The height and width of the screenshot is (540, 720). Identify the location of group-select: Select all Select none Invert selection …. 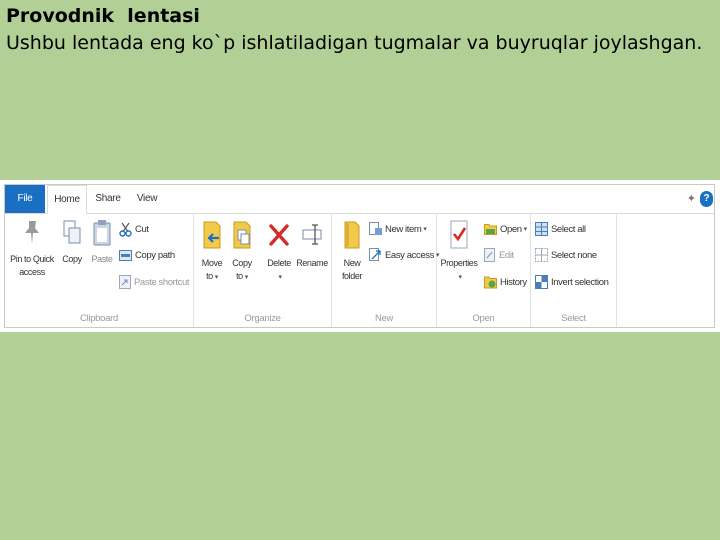
(574, 270).